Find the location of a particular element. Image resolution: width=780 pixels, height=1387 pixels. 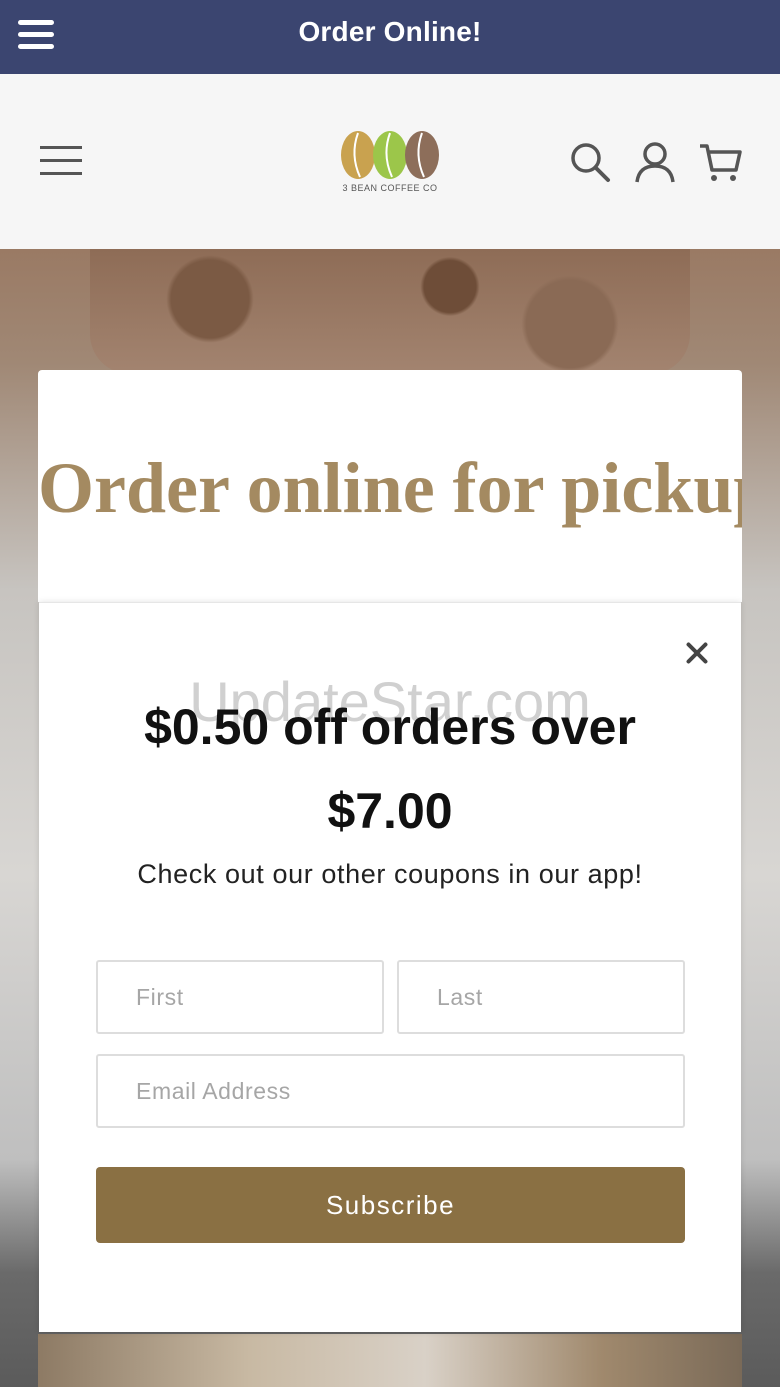

app-bar: Order Online! is located at coordinates (390, 37).